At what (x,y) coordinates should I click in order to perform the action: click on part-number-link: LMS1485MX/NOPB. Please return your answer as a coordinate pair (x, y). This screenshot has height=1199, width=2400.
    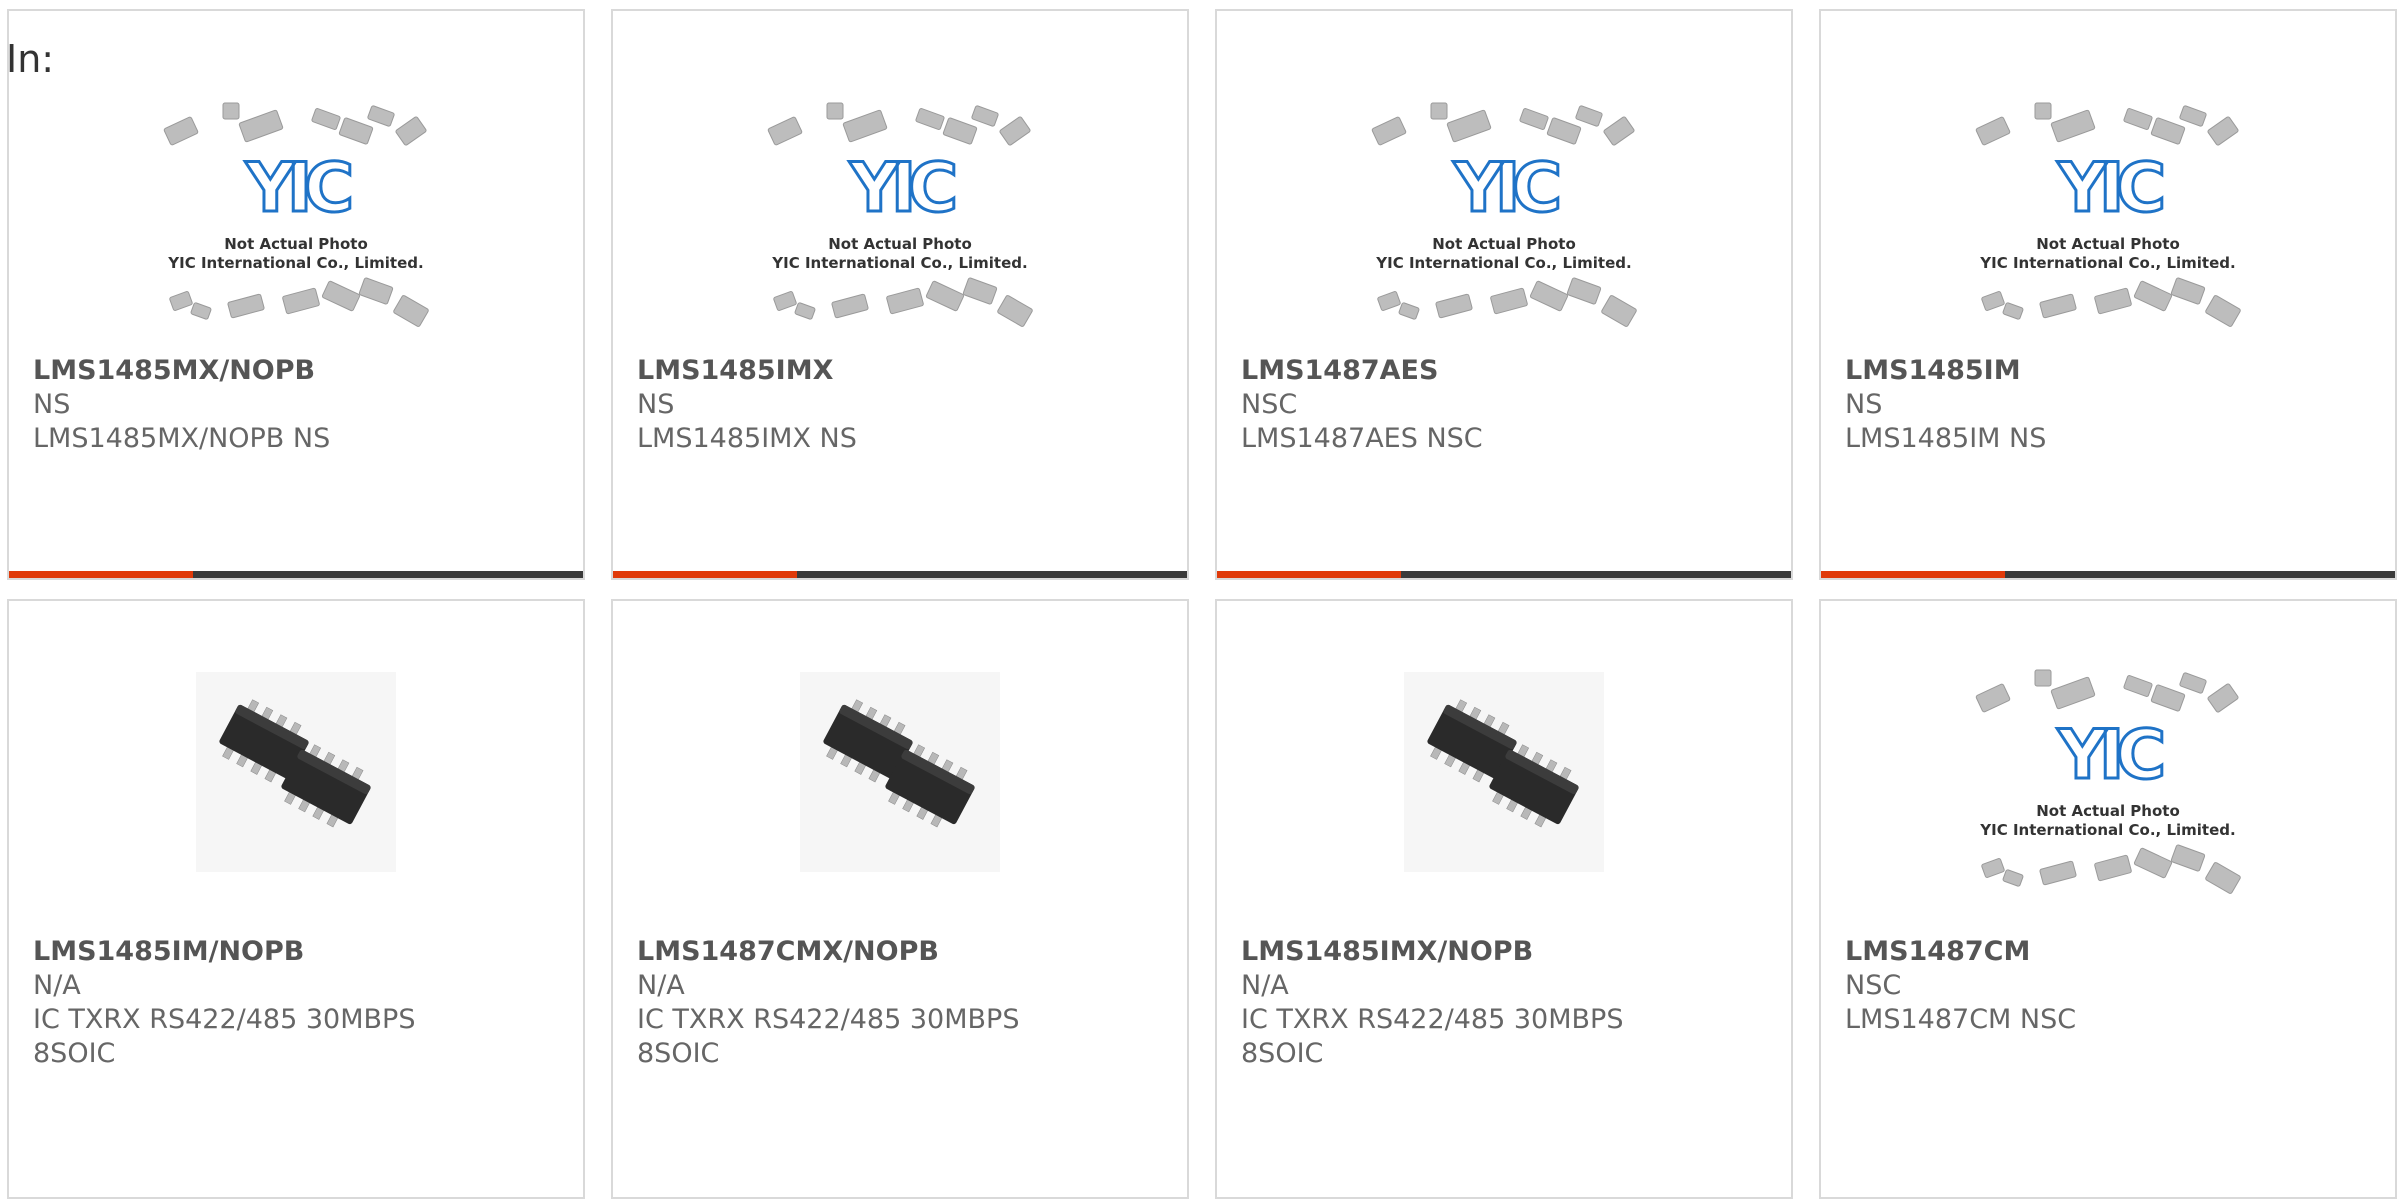
    Looking at the image, I should click on (303, 371).